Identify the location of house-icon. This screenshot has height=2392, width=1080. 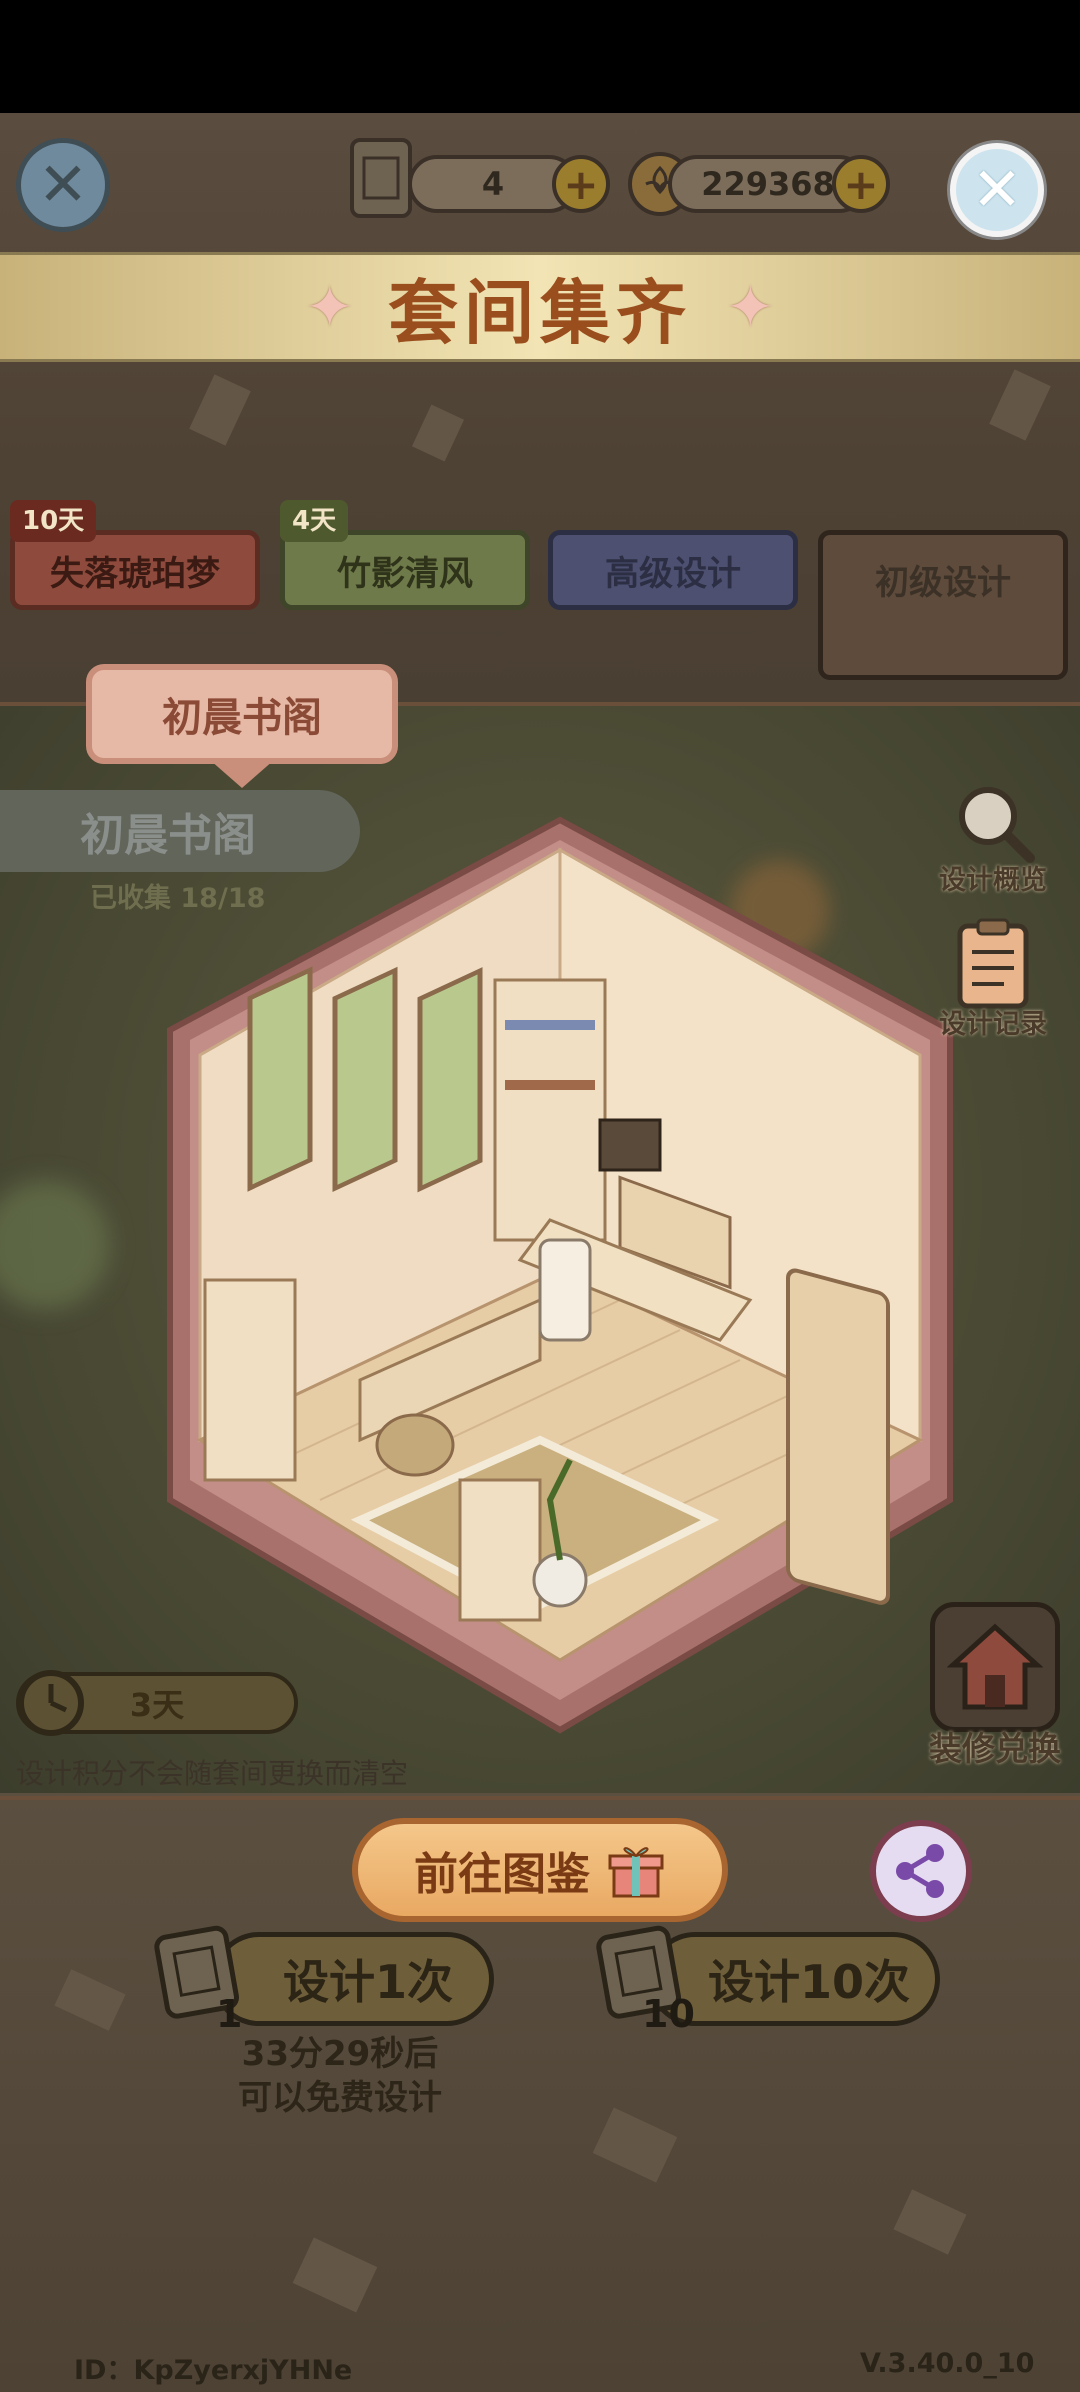
(995, 1666).